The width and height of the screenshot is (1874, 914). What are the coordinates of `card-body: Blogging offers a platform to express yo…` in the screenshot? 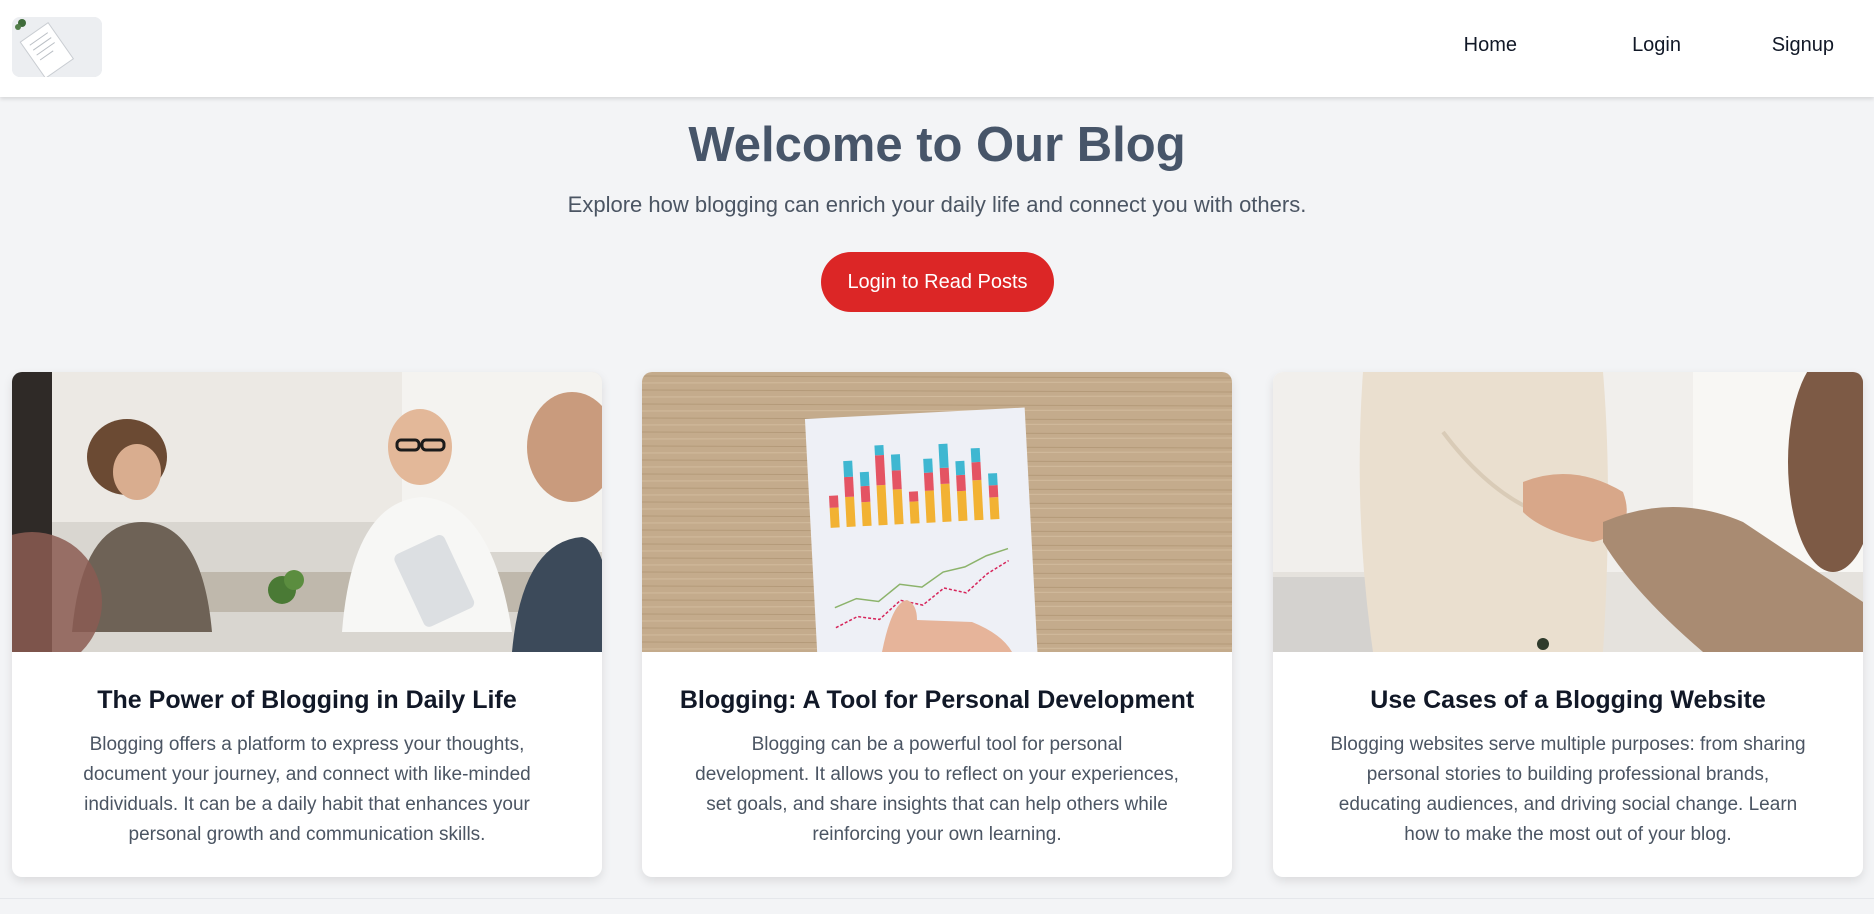 It's located at (307, 789).